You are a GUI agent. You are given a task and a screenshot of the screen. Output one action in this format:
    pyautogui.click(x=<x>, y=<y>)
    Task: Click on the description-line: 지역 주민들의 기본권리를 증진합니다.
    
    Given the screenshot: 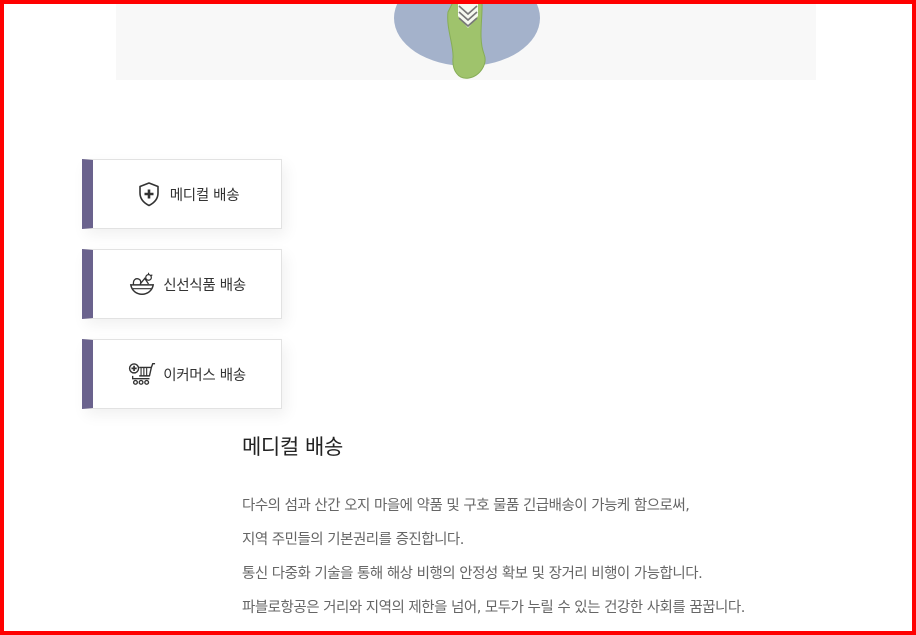 What is the action you would take?
    pyautogui.click(x=353, y=540)
    